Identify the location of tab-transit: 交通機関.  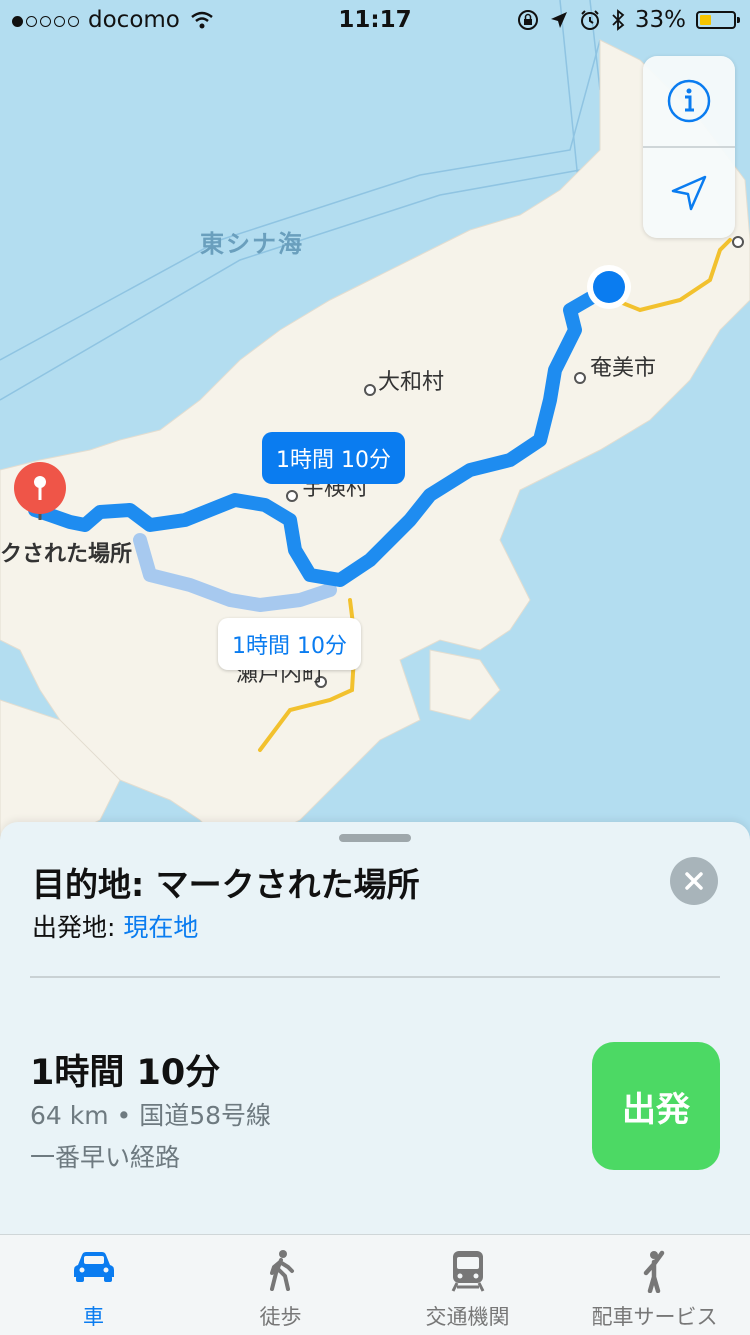
(467, 1285).